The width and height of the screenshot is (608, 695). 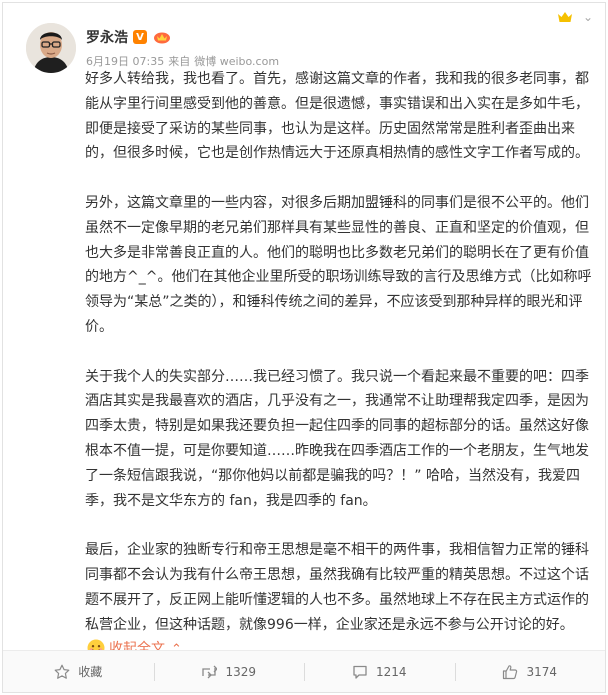 I want to click on comment-button: 1214, so click(x=379, y=671).